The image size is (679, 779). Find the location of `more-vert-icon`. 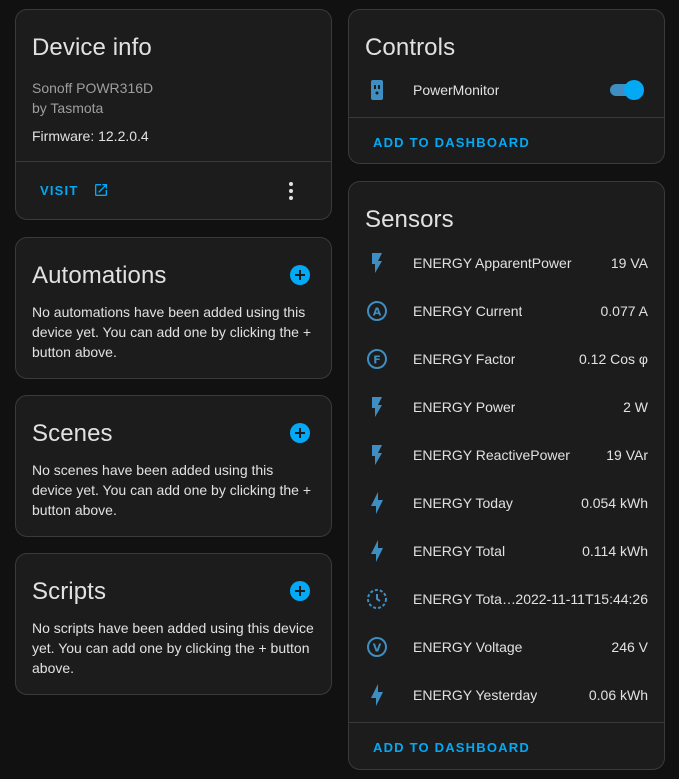

more-vert-icon is located at coordinates (291, 191).